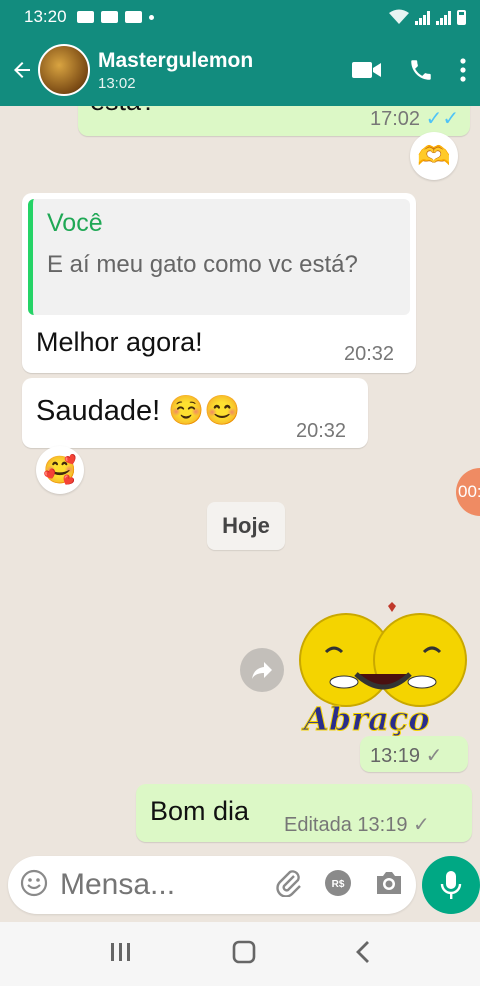 The width and height of the screenshot is (480, 986). I want to click on video-call-icon, so click(366, 70).